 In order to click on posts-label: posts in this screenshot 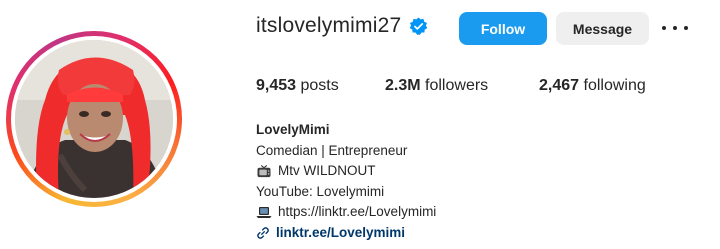, I will do `click(319, 85)`.